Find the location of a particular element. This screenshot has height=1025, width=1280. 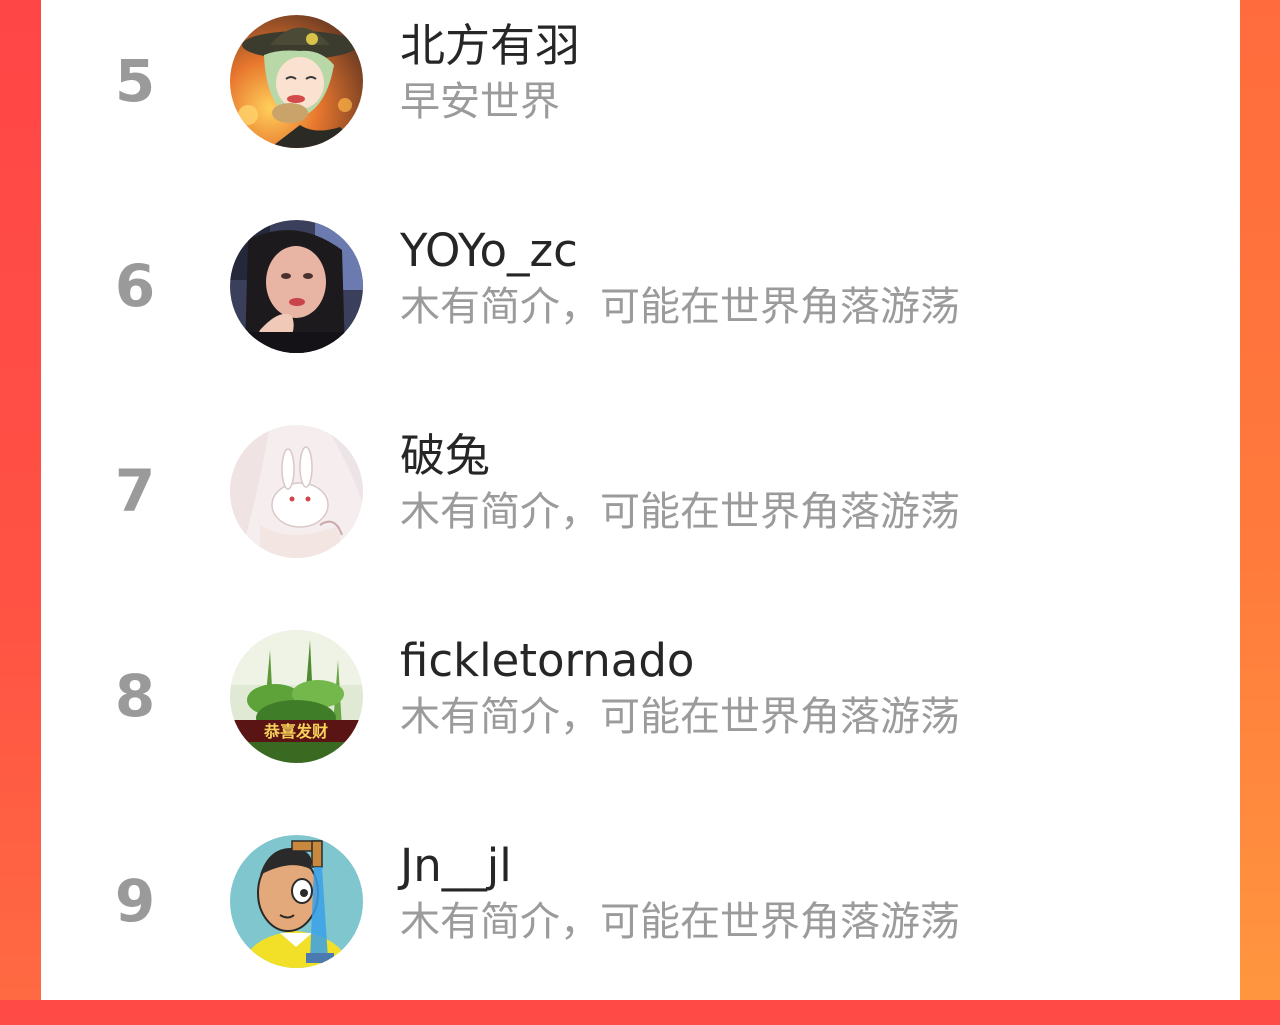

rank-number: 9 is located at coordinates (135, 901).